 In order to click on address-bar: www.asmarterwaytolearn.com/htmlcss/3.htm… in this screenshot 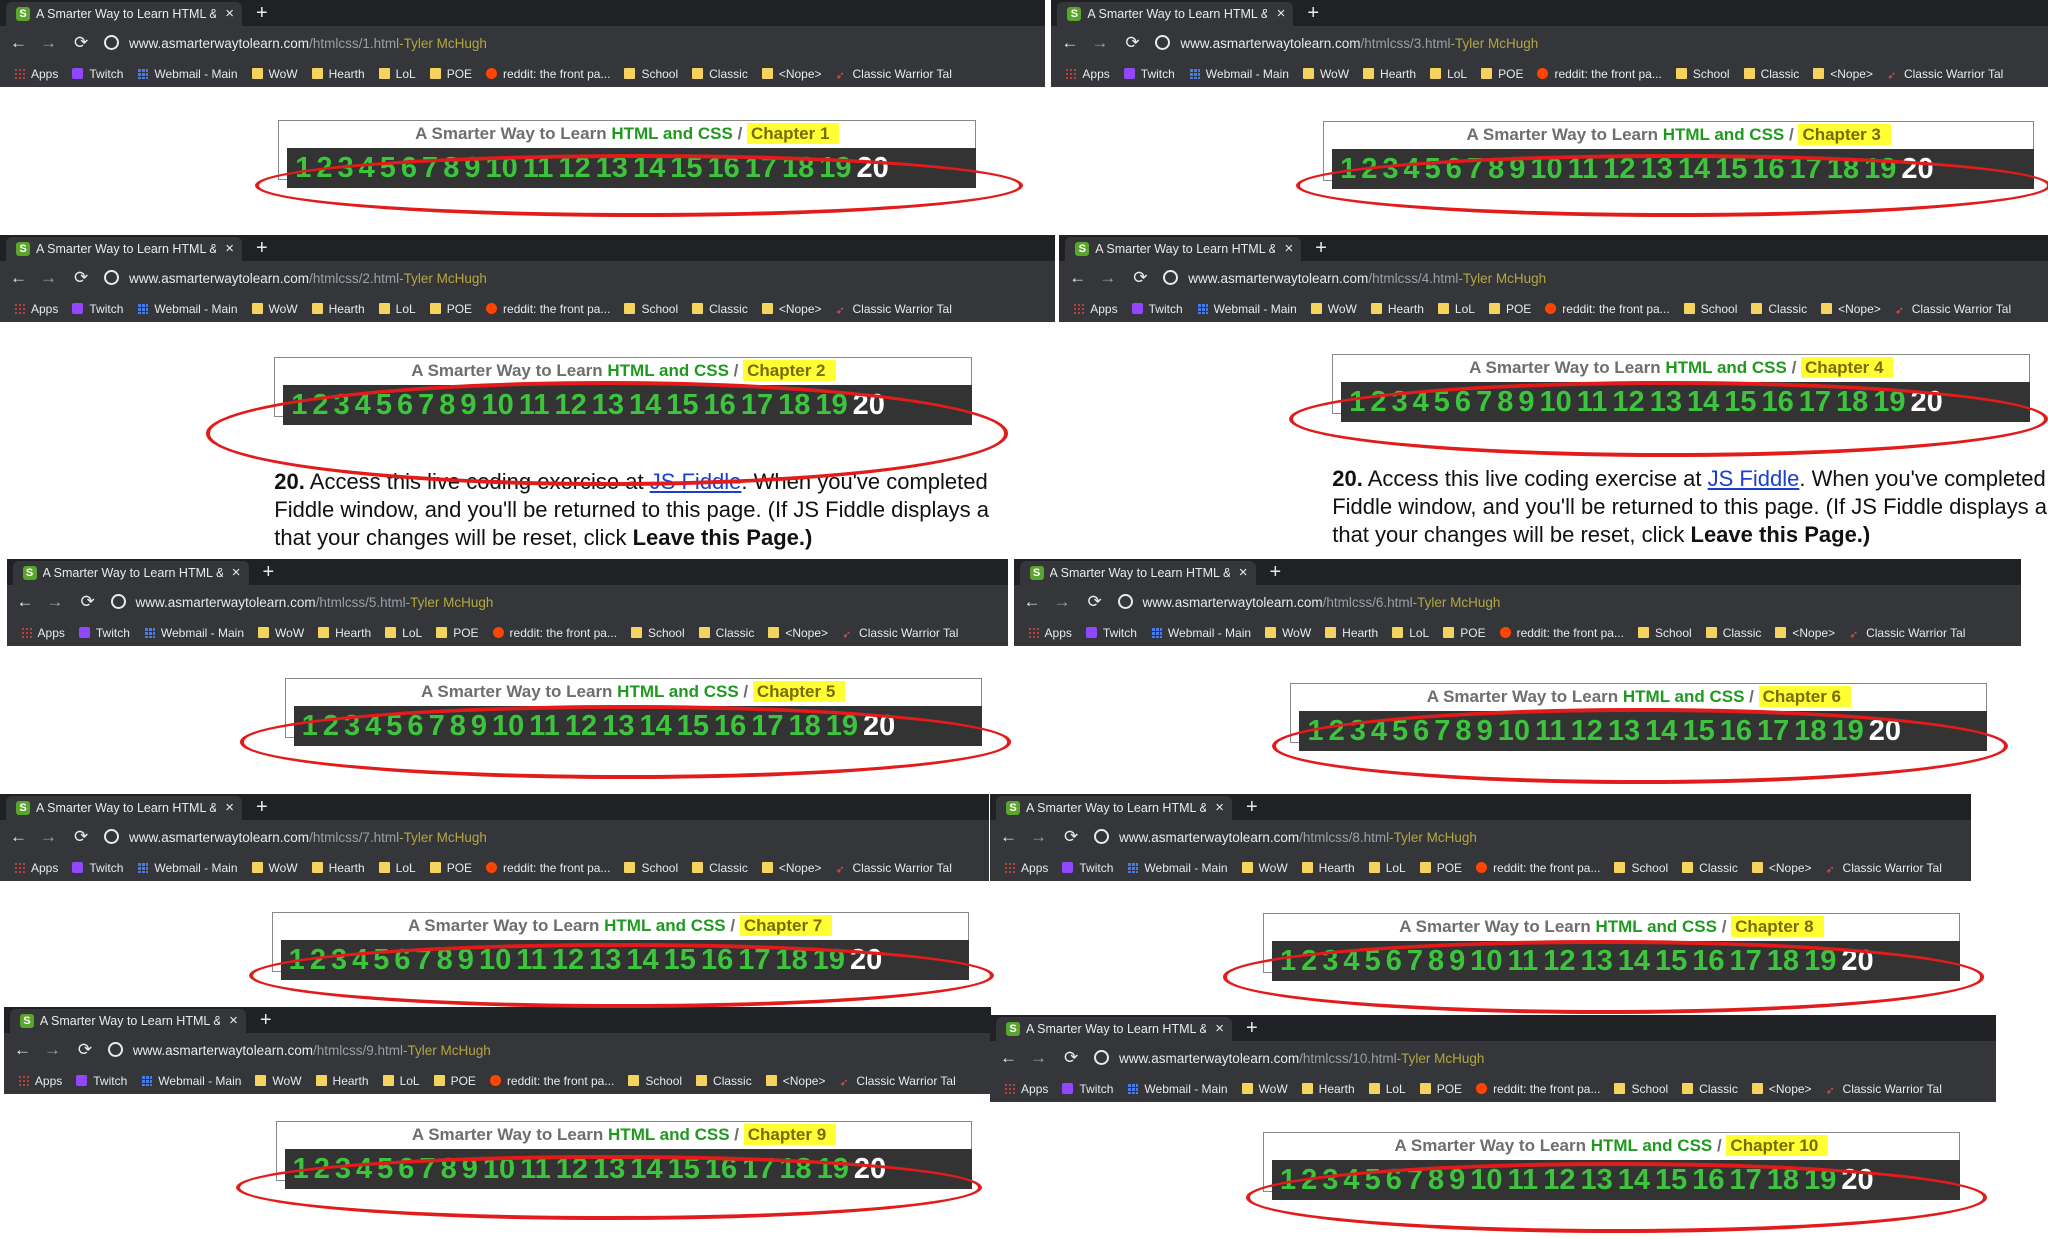, I will do `click(1596, 44)`.